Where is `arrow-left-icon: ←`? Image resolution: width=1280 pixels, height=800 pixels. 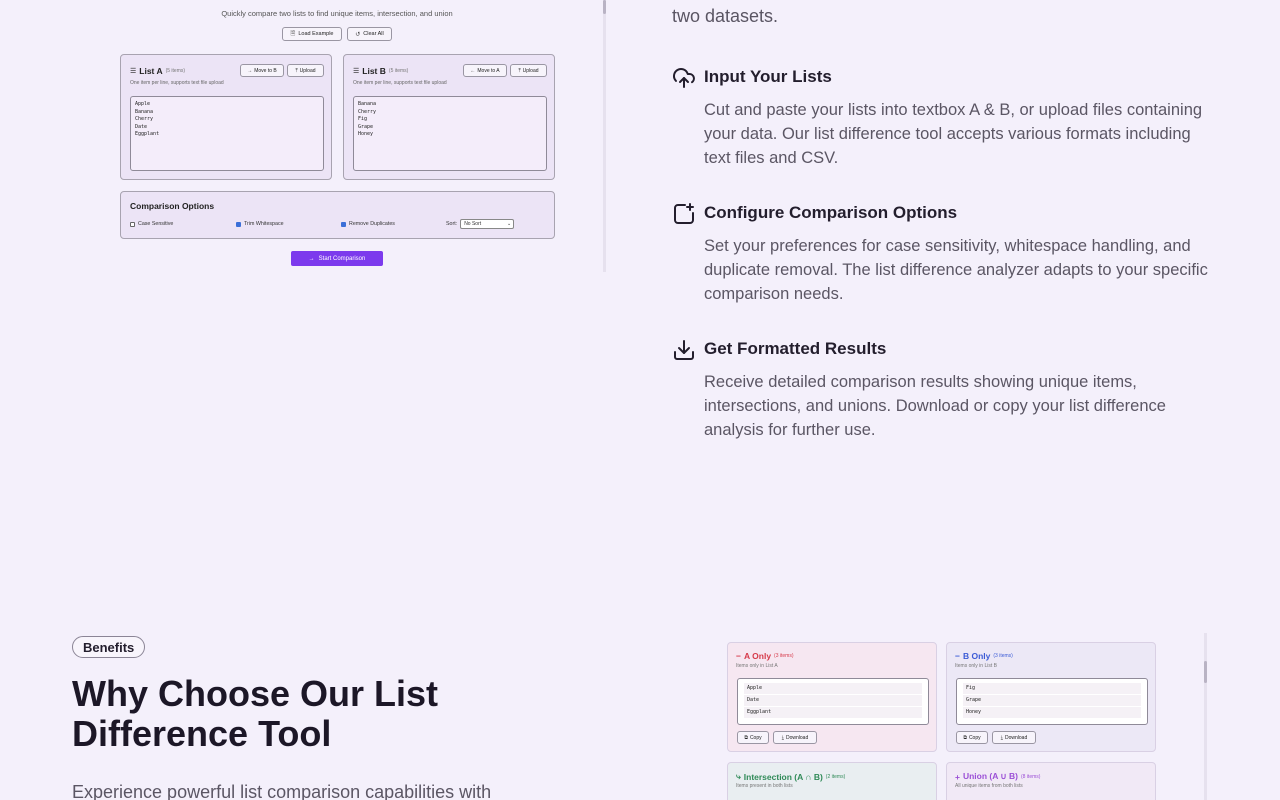
arrow-left-icon: ← is located at coordinates (473, 70).